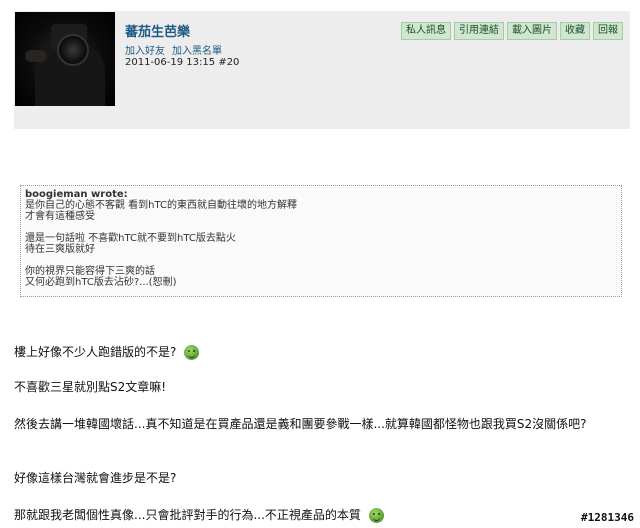 The width and height of the screenshot is (640, 528). Describe the element at coordinates (90, 271) in the screenshot. I see `quote-line: 你的視界只能容得下三爽的話` at that location.